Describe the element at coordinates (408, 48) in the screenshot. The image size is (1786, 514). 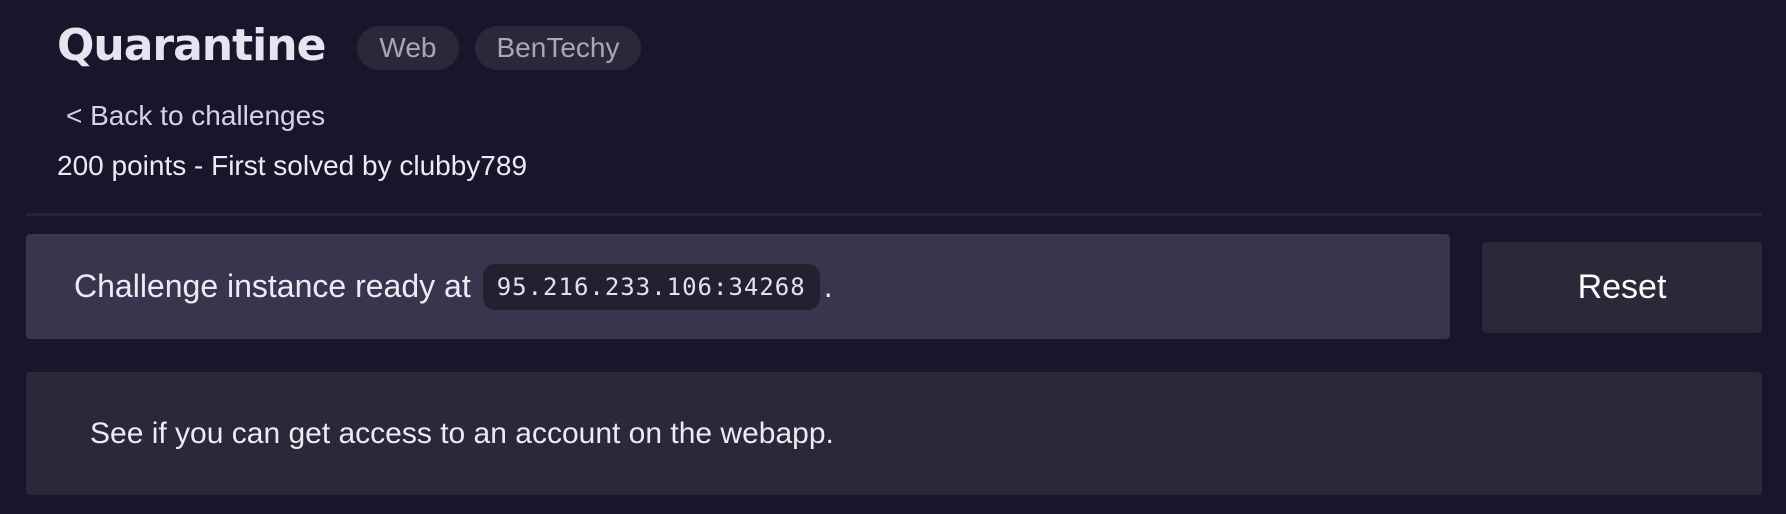
I see `category-tag: Web` at that location.